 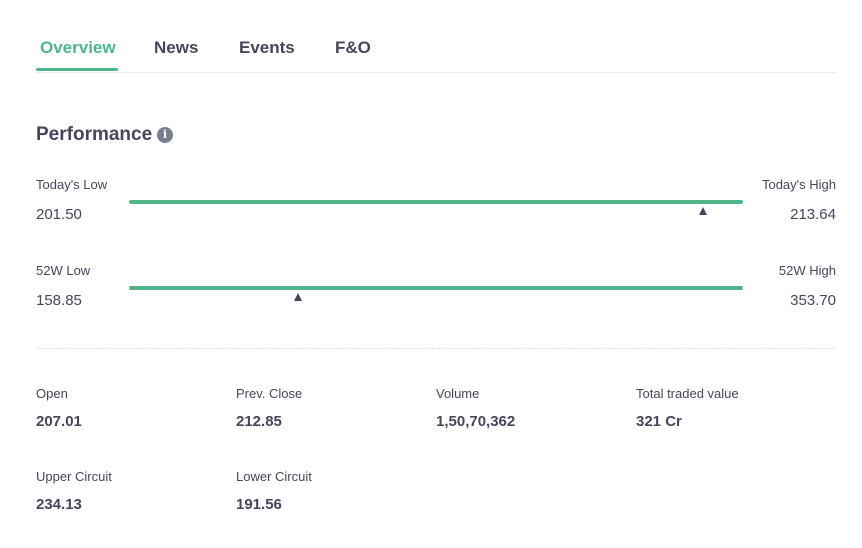 I want to click on performance-title: Performance, so click(x=94, y=134).